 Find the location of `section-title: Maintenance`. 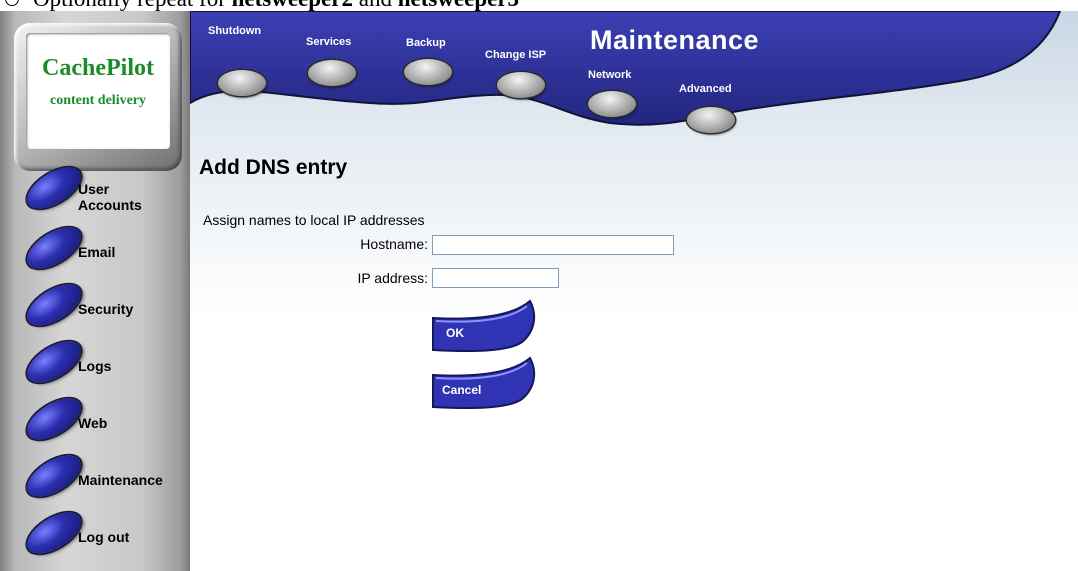

section-title: Maintenance is located at coordinates (675, 40).